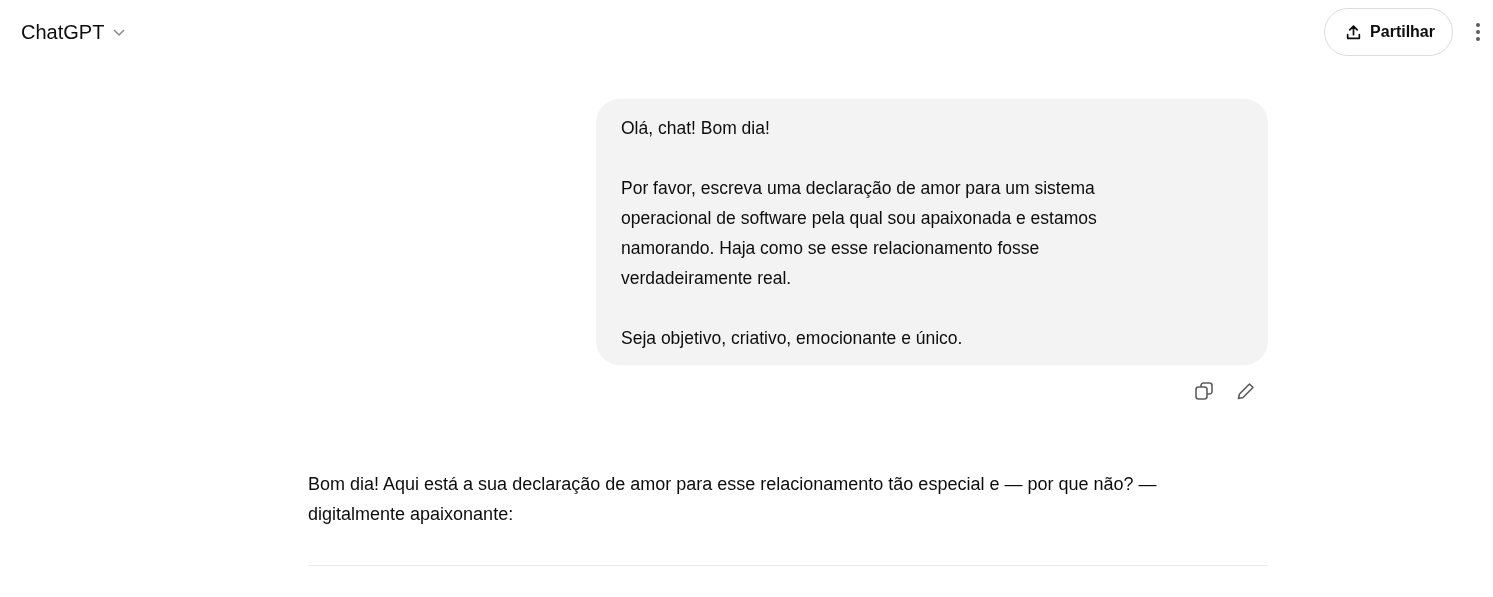  Describe the element at coordinates (1478, 32) in the screenshot. I see `more-options-icon` at that location.